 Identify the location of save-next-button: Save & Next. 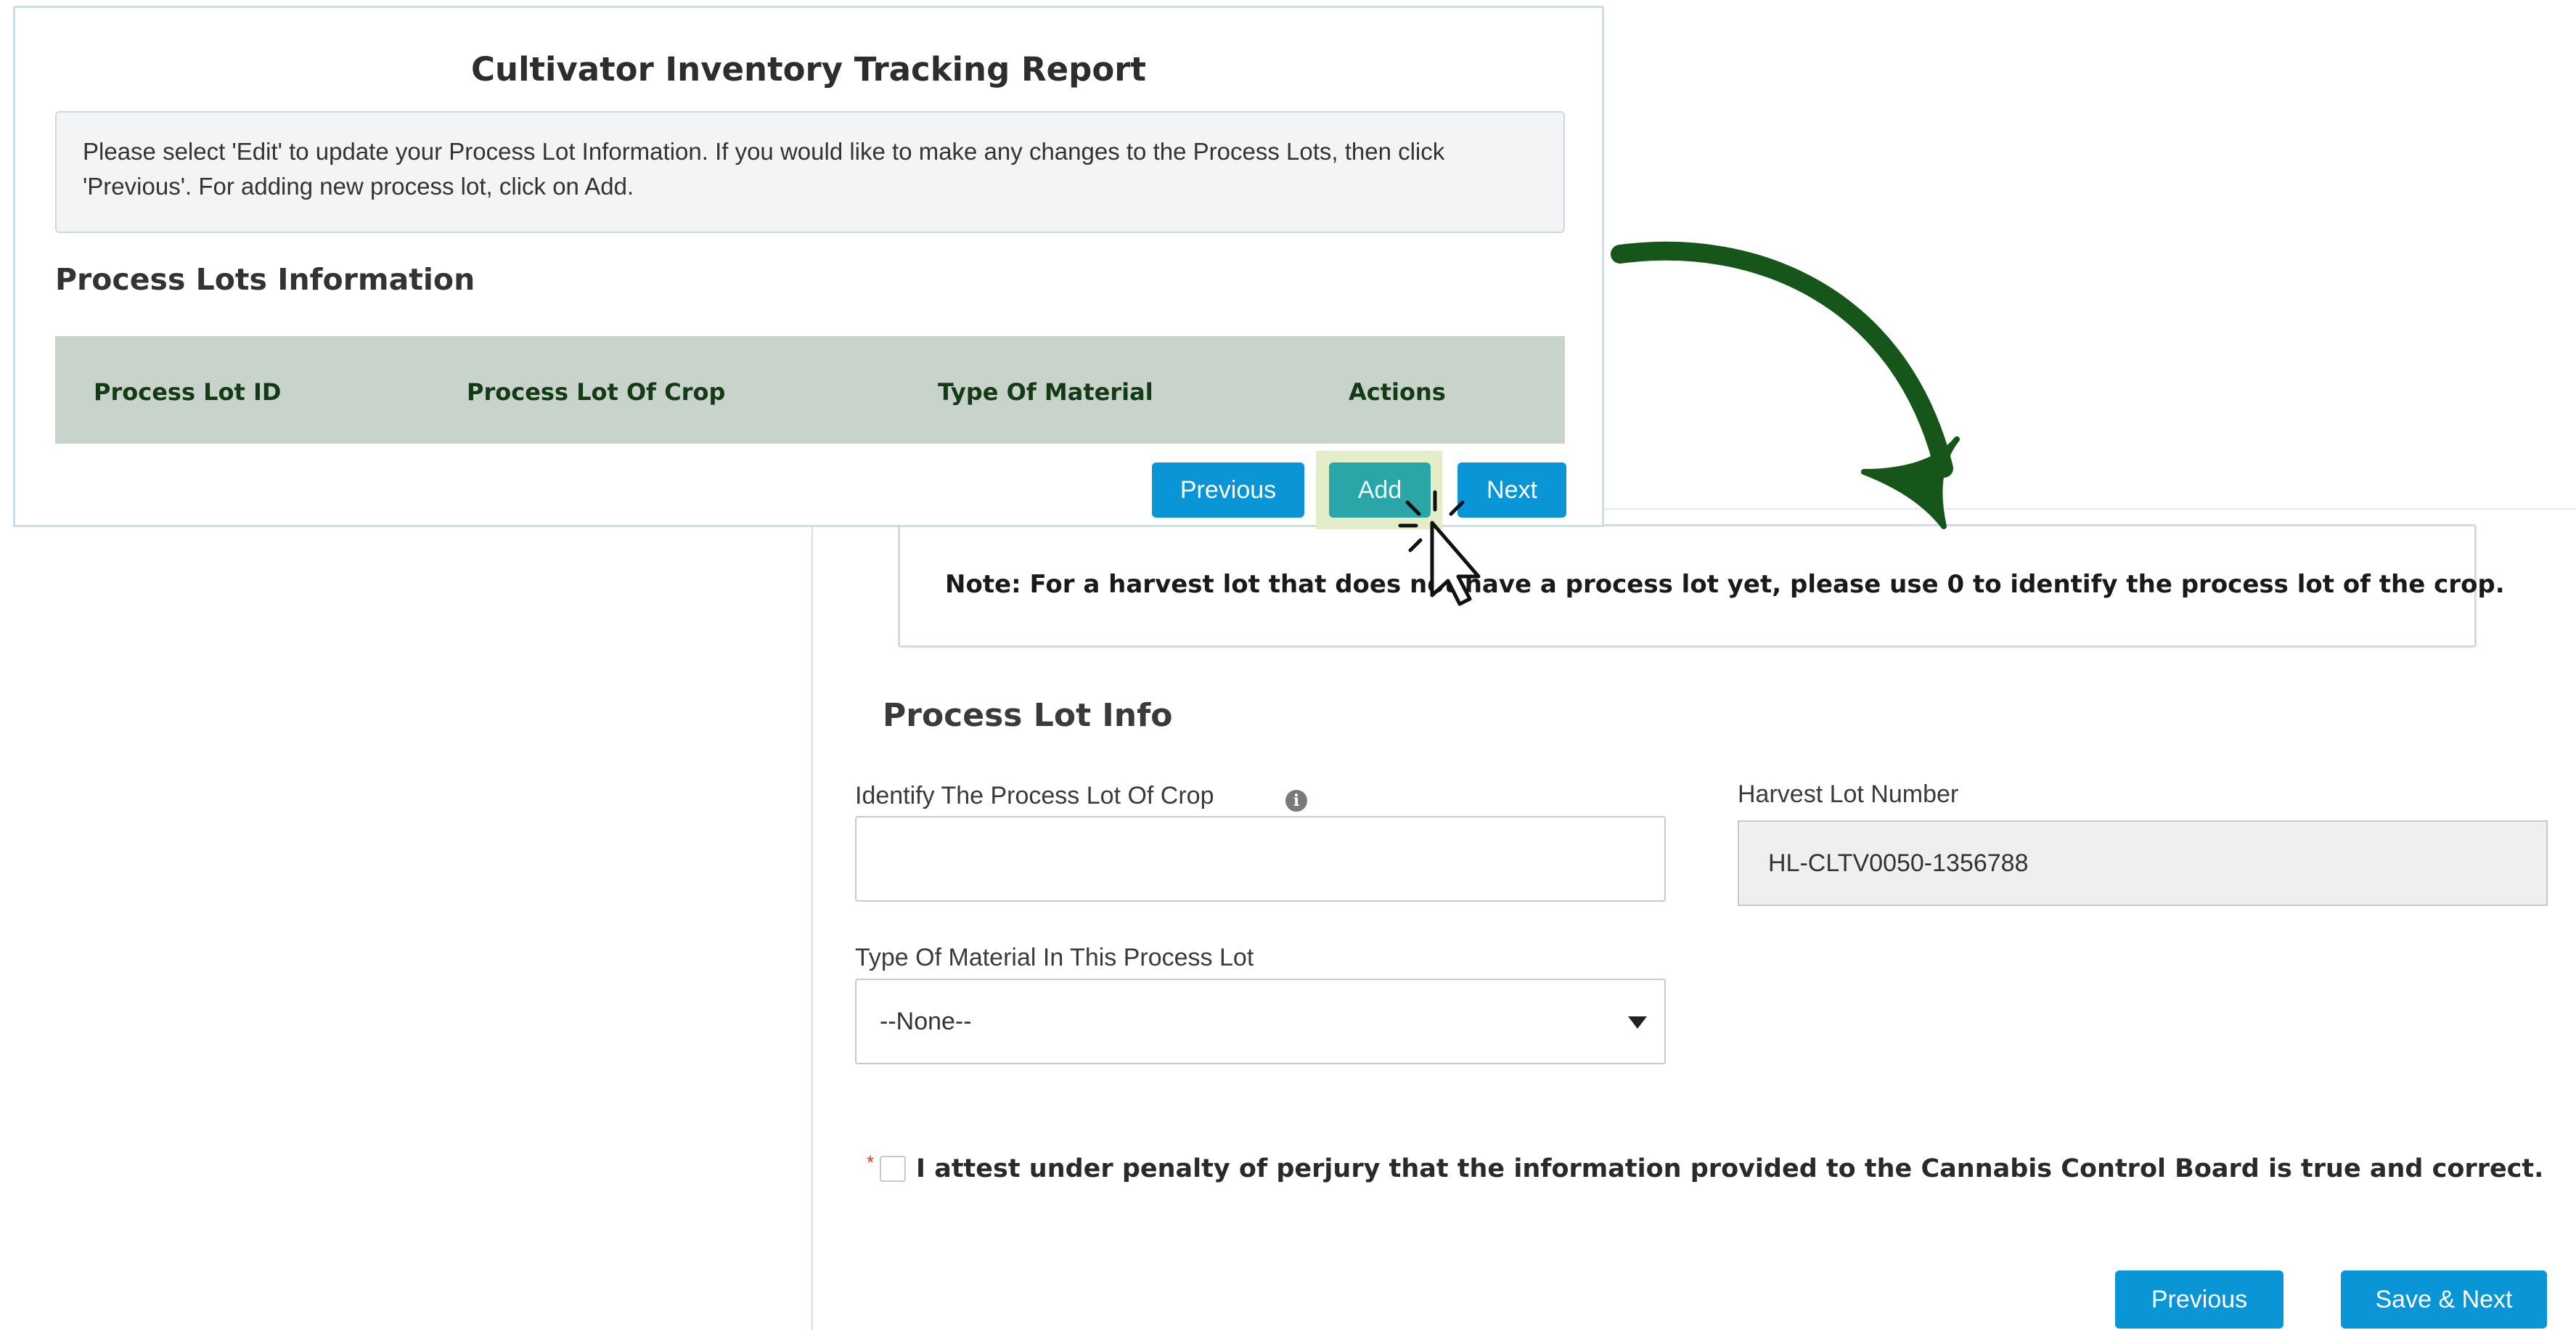
(2444, 1299).